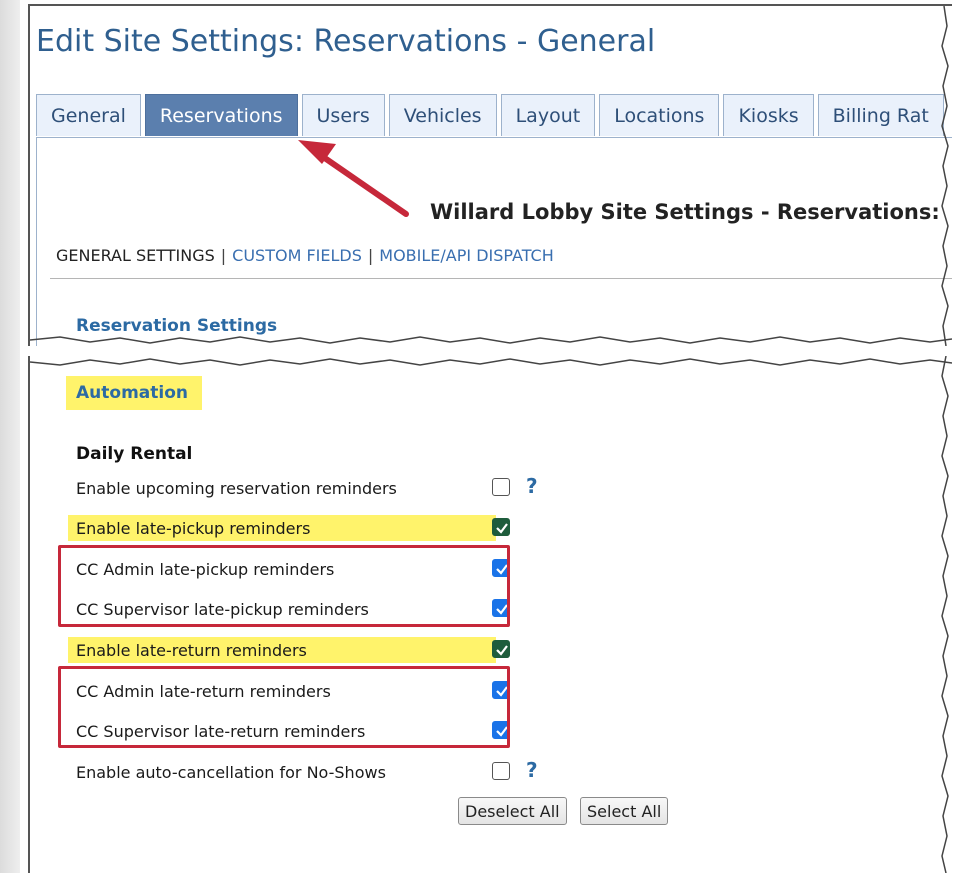  What do you see at coordinates (134, 393) in the screenshot?
I see `automation-heading: Automation` at bounding box center [134, 393].